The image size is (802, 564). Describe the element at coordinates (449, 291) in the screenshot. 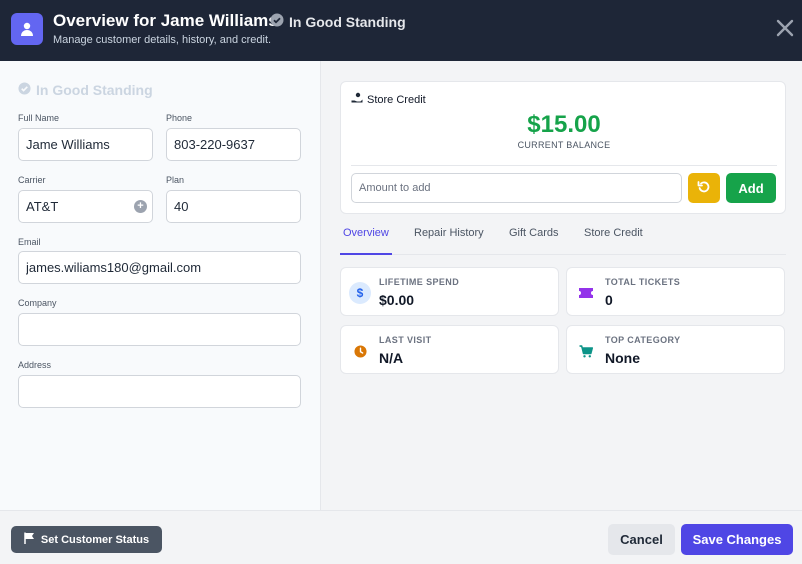

I see `stat-card-lifetime-spend: $ LIFETIME SPEND $0.00` at that location.